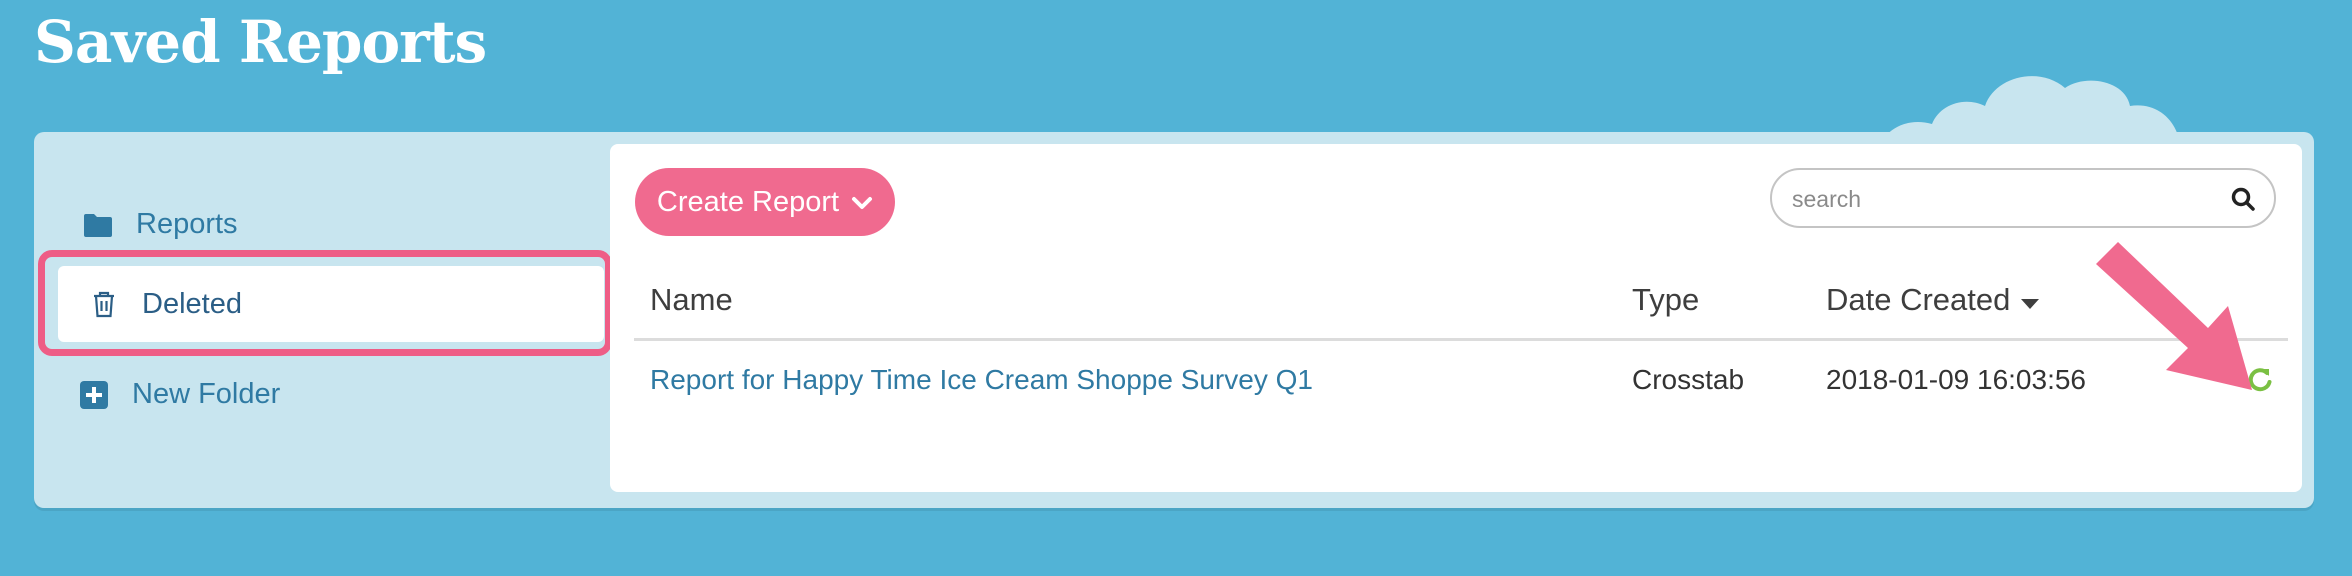  What do you see at coordinates (1461, 339) in the screenshot?
I see `header-divider` at bounding box center [1461, 339].